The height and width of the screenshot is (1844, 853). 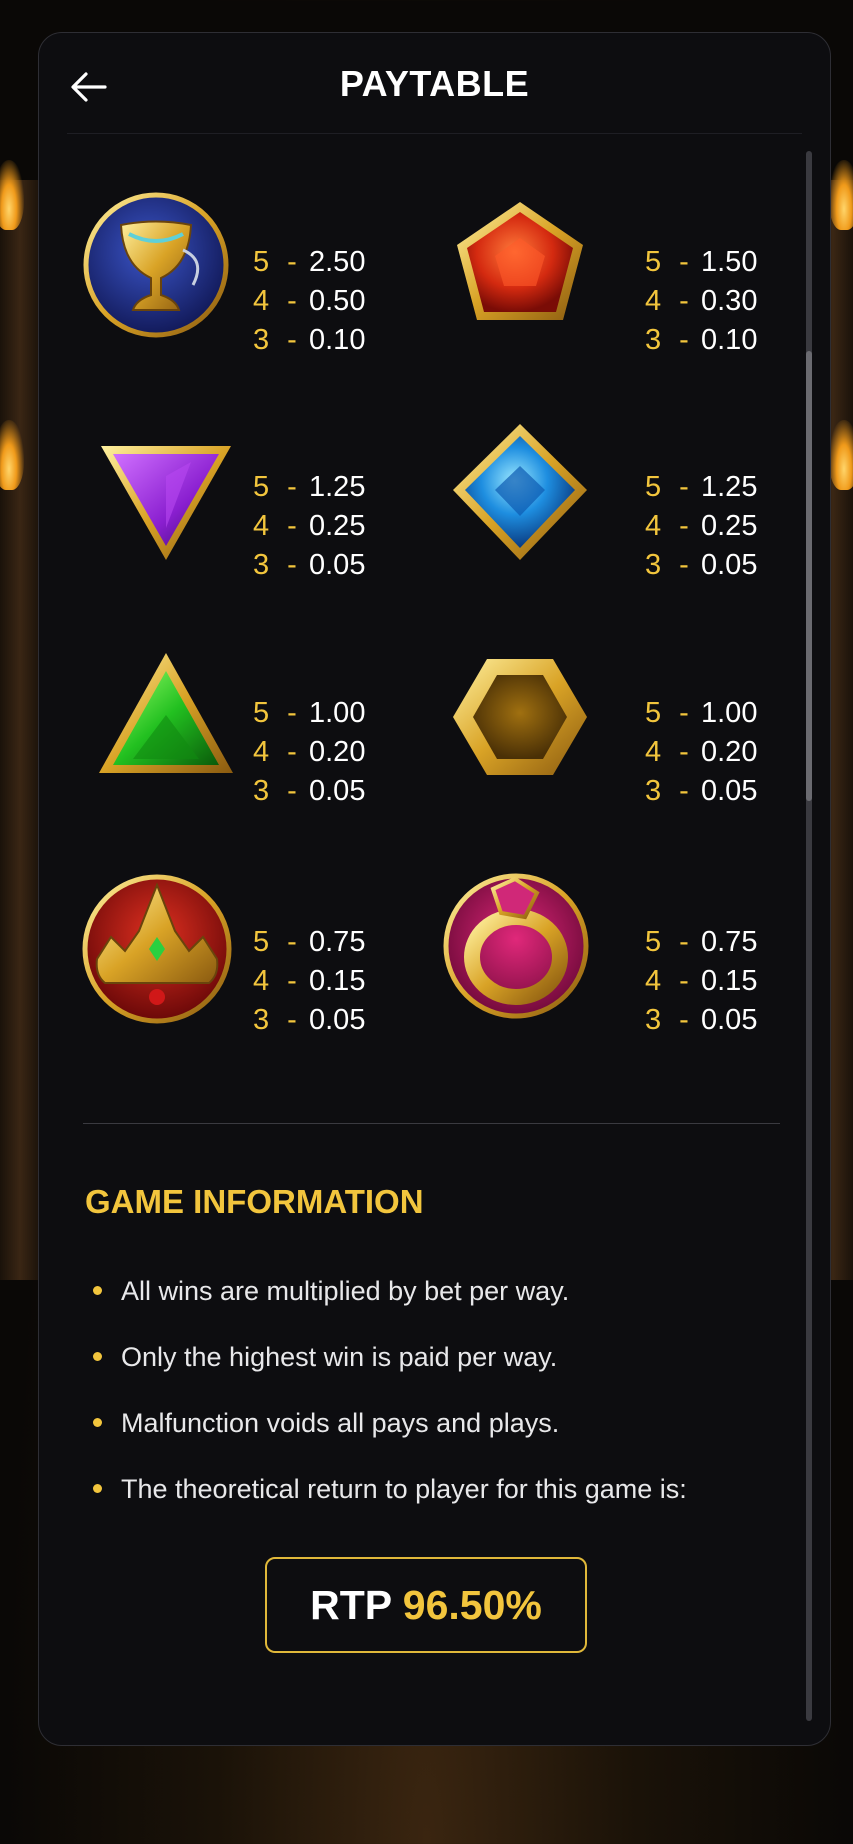 I want to click on rtp-badge: RTP 96.50%, so click(x=426, y=1605).